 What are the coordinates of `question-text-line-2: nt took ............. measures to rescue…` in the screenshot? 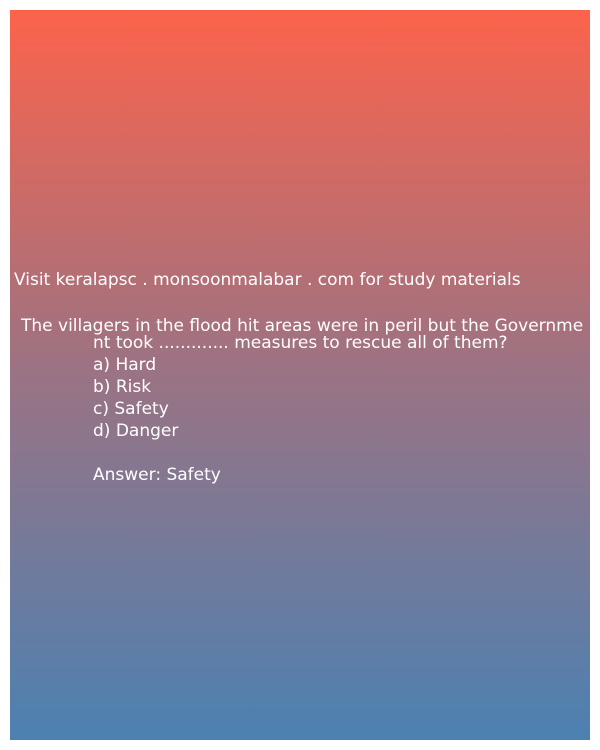 It's located at (300, 343).